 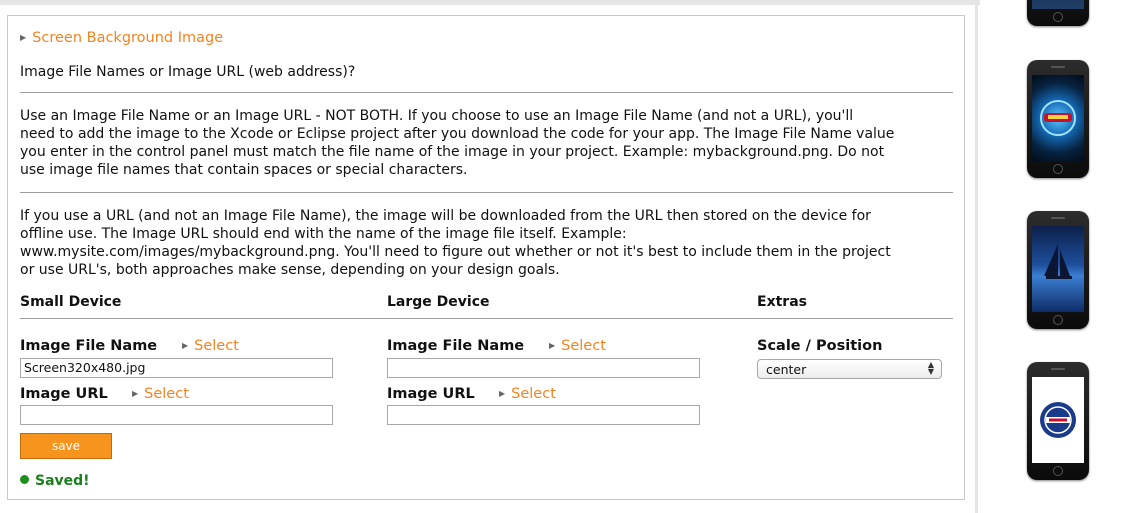 What do you see at coordinates (543, 415) in the screenshot?
I see `large-image-url-input` at bounding box center [543, 415].